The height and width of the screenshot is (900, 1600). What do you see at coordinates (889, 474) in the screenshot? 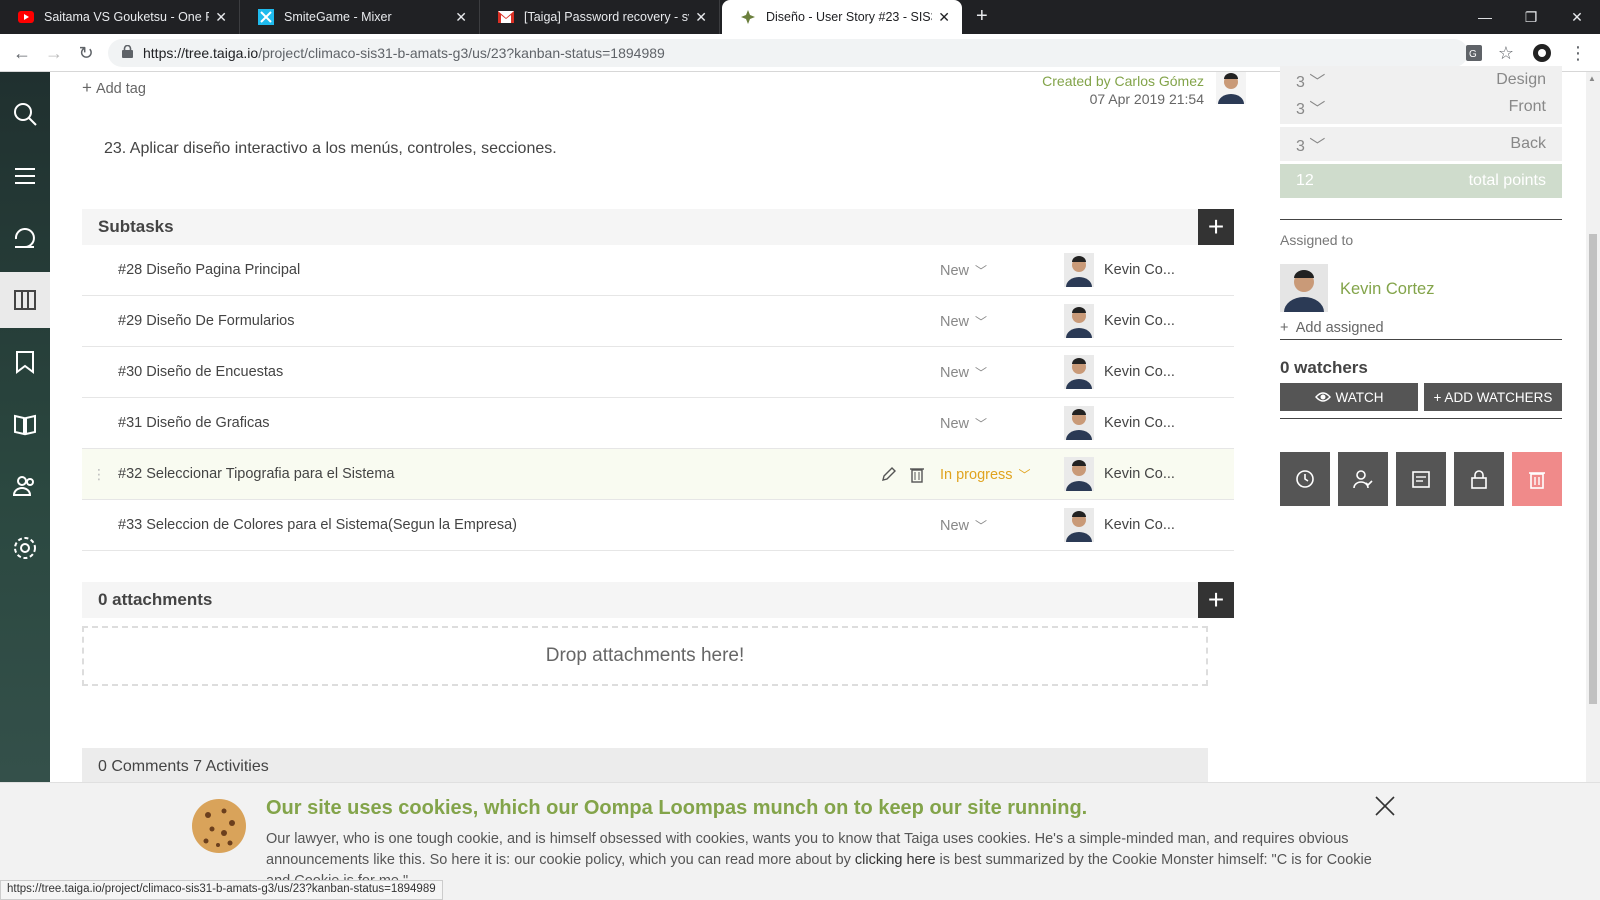
I see `edit-pencil-icon` at bounding box center [889, 474].